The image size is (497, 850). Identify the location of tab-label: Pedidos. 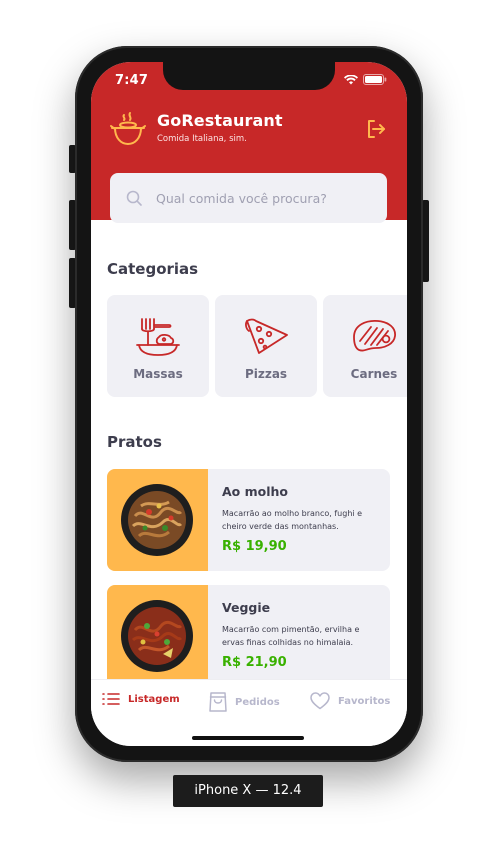
(257, 702).